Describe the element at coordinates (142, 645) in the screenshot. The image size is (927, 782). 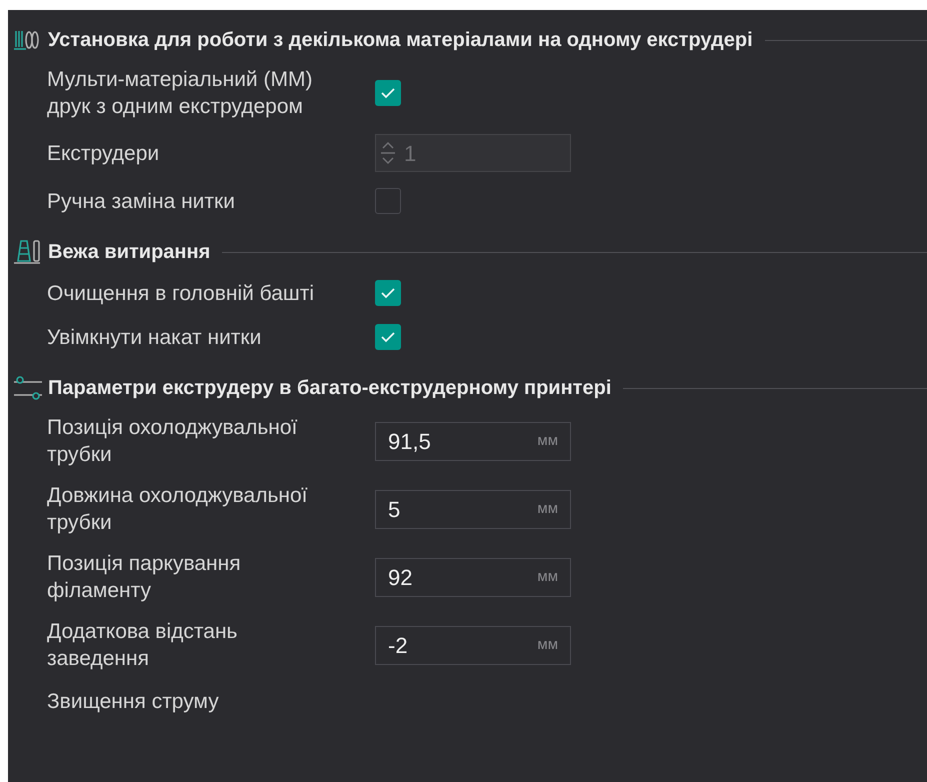
I see `setting-label: Додаткова відстань заведення` at that location.